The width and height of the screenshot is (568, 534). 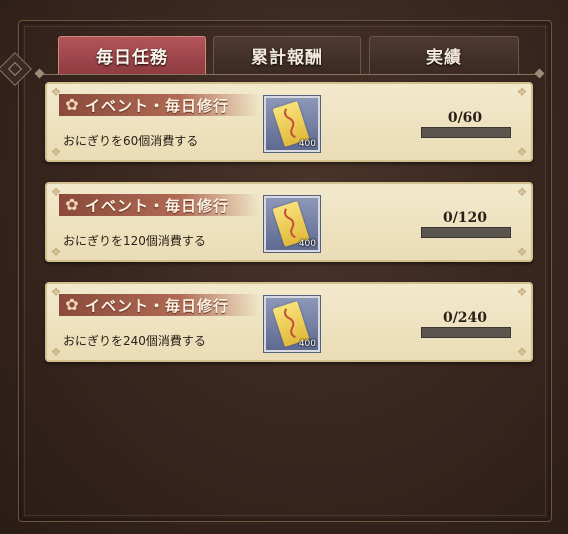 I want to click on mission-description: おにぎりを60個消費する, so click(x=131, y=141).